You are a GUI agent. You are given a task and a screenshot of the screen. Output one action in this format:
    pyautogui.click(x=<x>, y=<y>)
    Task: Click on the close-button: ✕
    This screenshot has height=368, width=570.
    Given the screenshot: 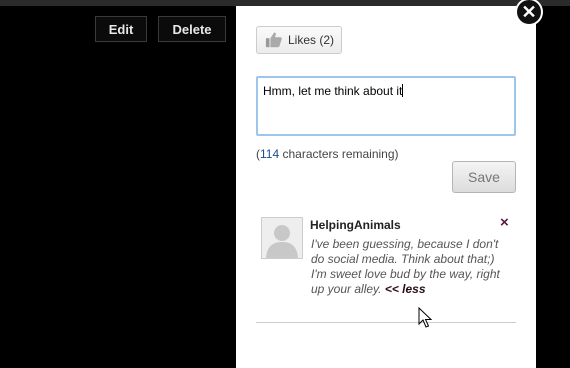 What is the action you would take?
    pyautogui.click(x=529, y=13)
    